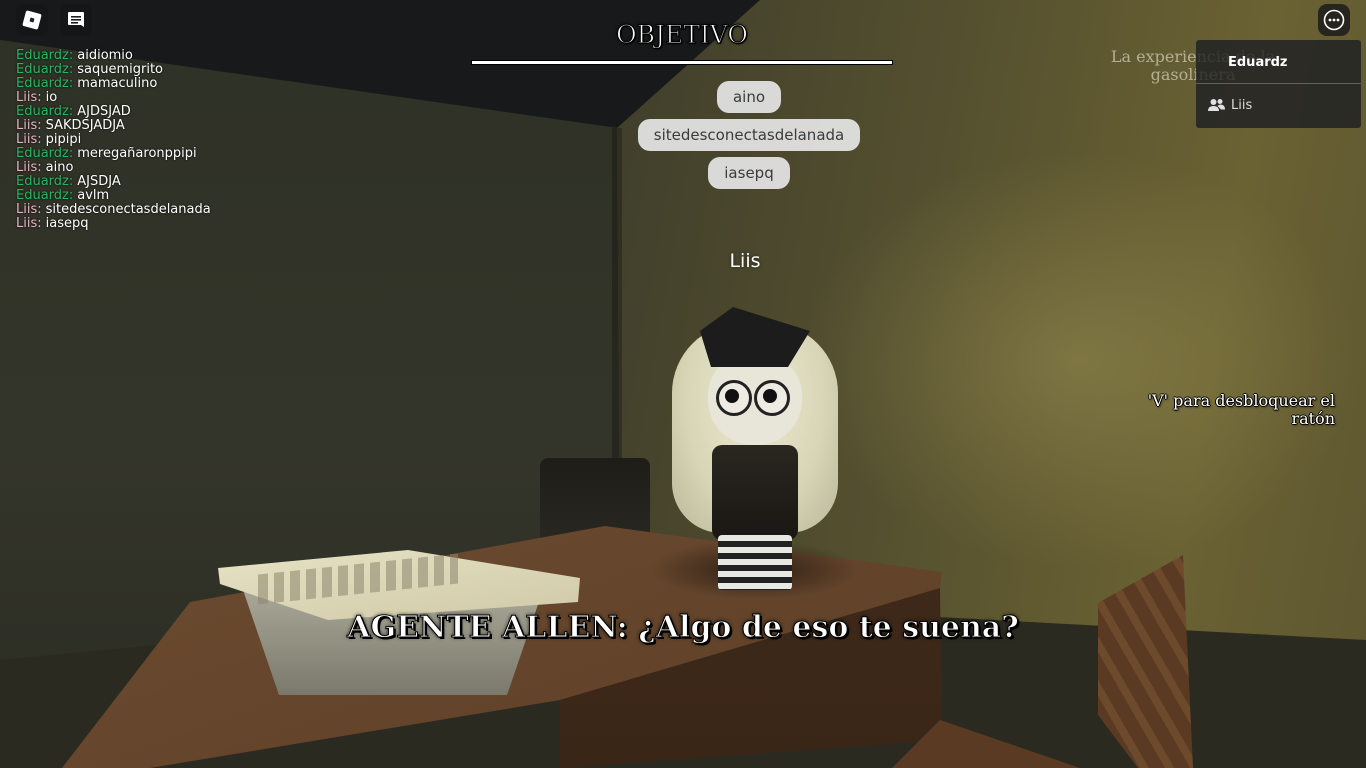 The image size is (1366, 768). What do you see at coordinates (1241, 409) in the screenshot?
I see `mouse-unlock-hint: 'V' para desbloquear el ratón` at bounding box center [1241, 409].